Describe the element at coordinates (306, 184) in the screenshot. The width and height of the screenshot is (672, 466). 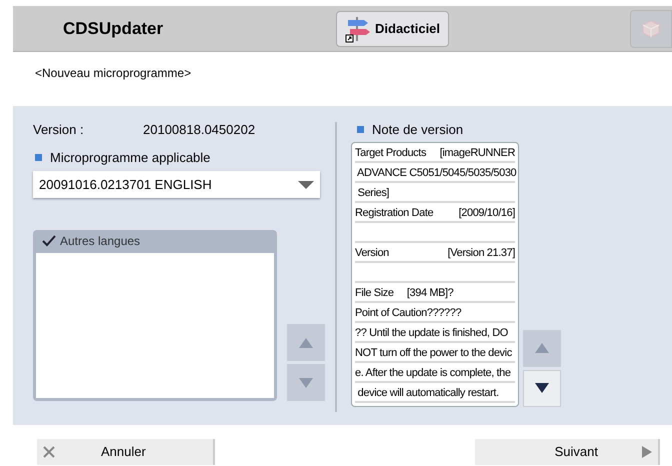
I see `dropdown-arrow-icon` at that location.